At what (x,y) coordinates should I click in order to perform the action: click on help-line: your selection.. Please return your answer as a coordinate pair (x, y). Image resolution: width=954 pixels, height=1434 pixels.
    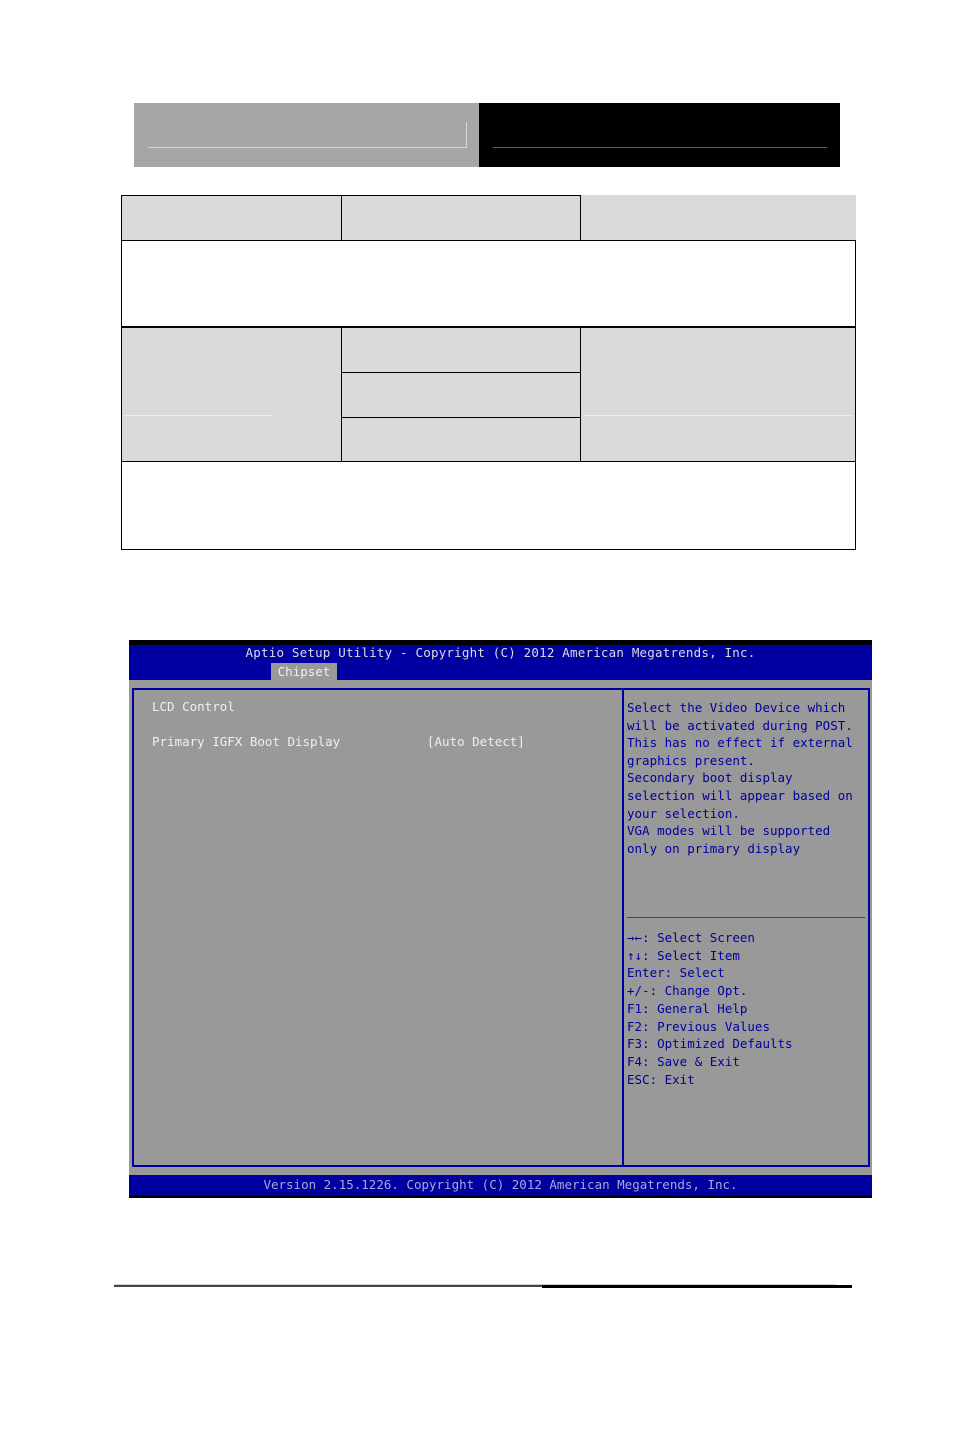
    Looking at the image, I should click on (683, 813).